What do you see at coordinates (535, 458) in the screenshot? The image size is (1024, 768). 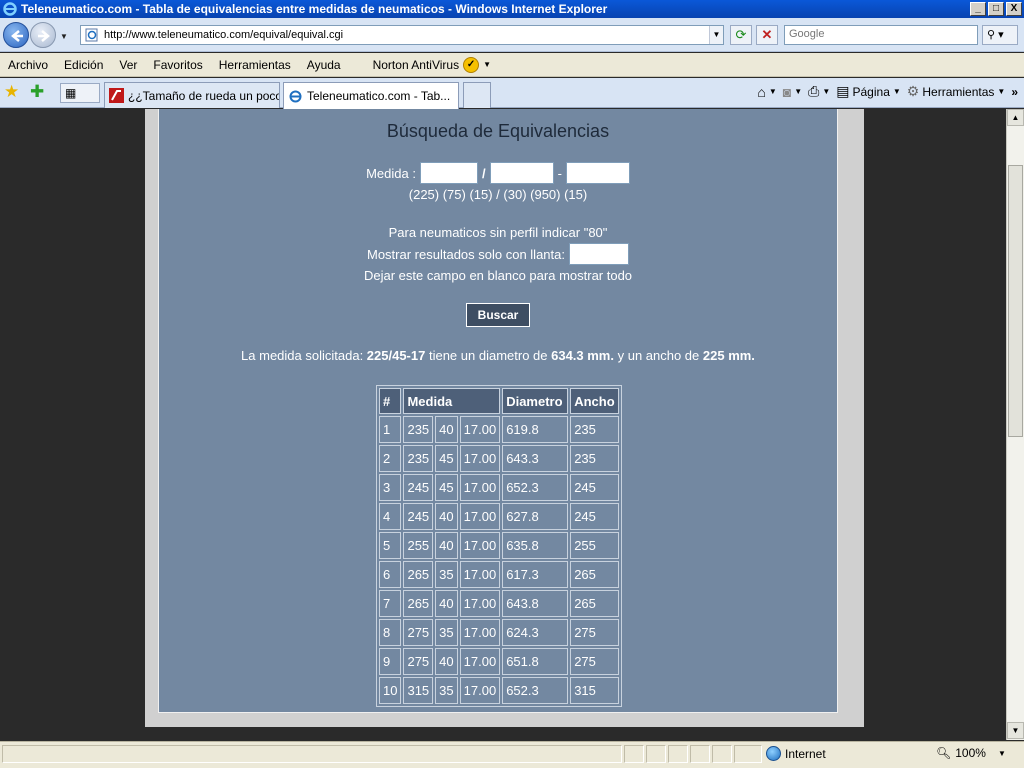 I see `diametro-value: 643.3` at bounding box center [535, 458].